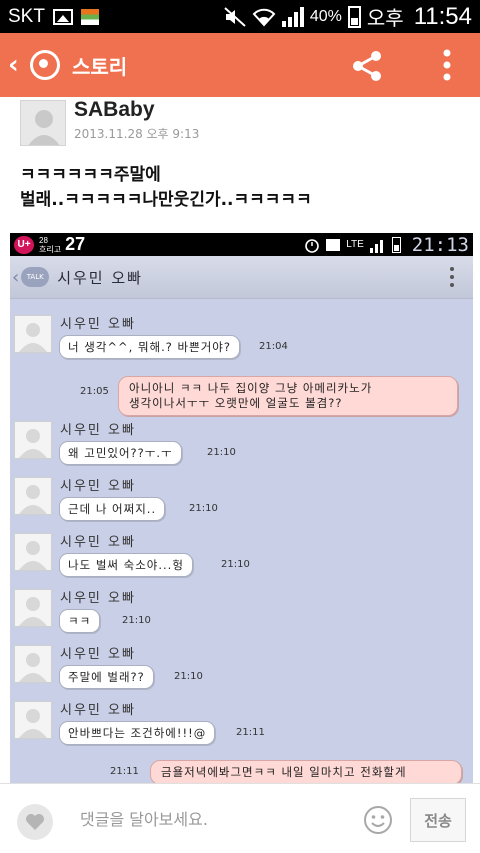 Image resolution: width=480 pixels, height=853 pixels. Describe the element at coordinates (355, 244) in the screenshot. I see `network-type: LTE` at that location.